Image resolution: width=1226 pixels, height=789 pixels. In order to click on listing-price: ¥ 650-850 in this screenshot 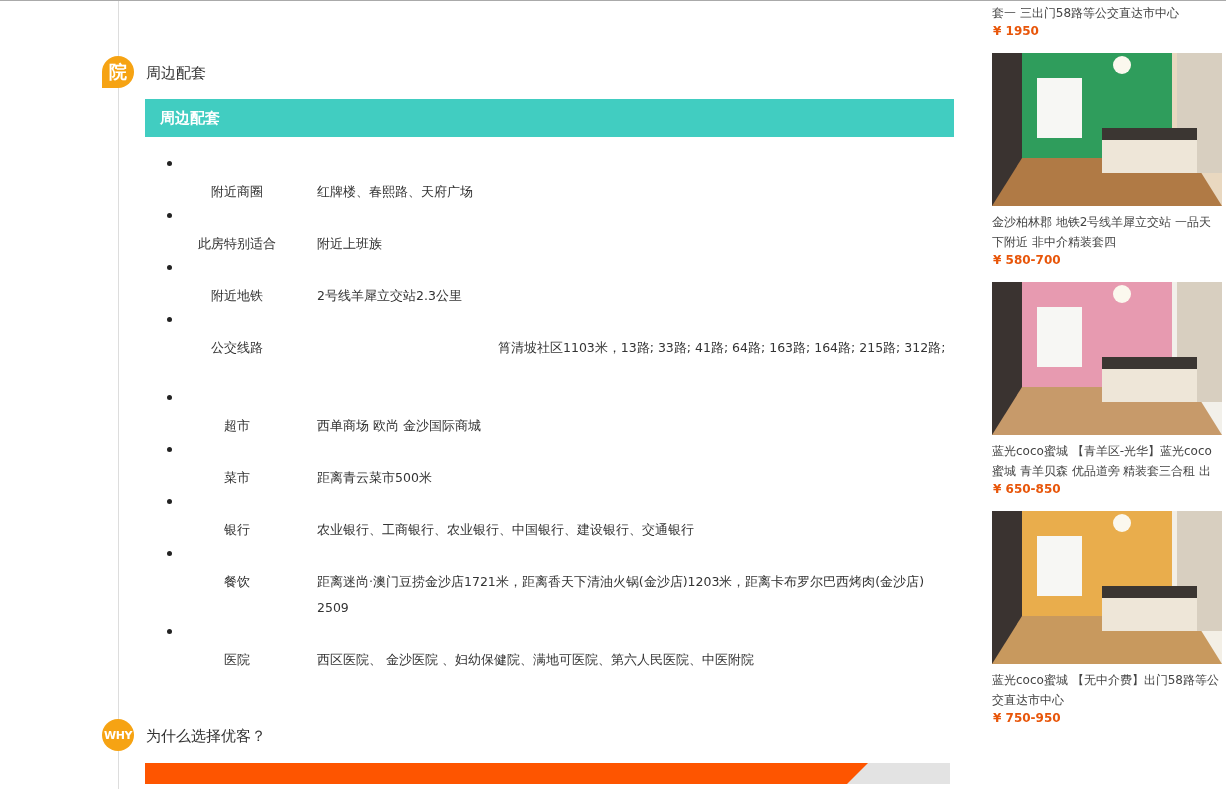, I will do `click(1027, 489)`.